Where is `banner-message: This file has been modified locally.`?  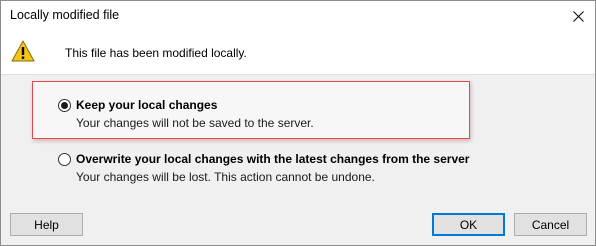
banner-message: This file has been modified locally. is located at coordinates (156, 53).